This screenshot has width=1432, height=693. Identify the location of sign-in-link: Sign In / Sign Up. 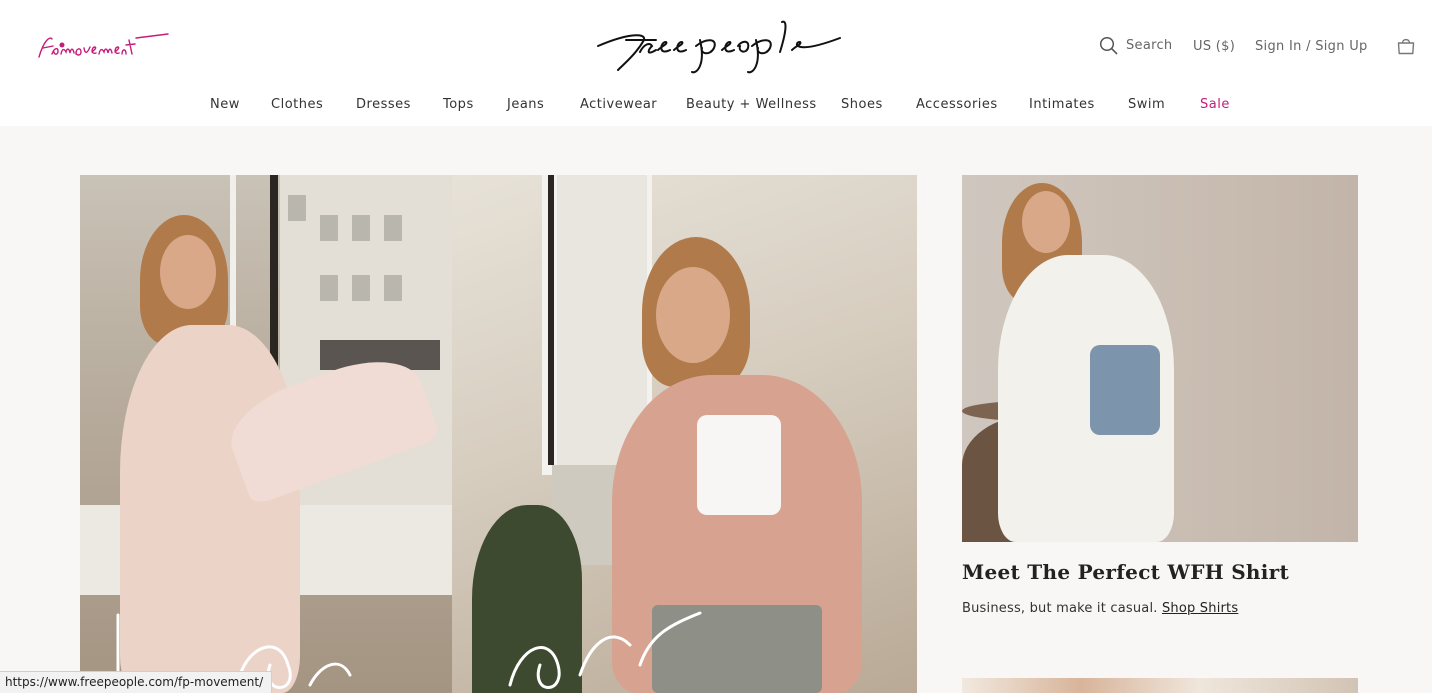
(1311, 46).